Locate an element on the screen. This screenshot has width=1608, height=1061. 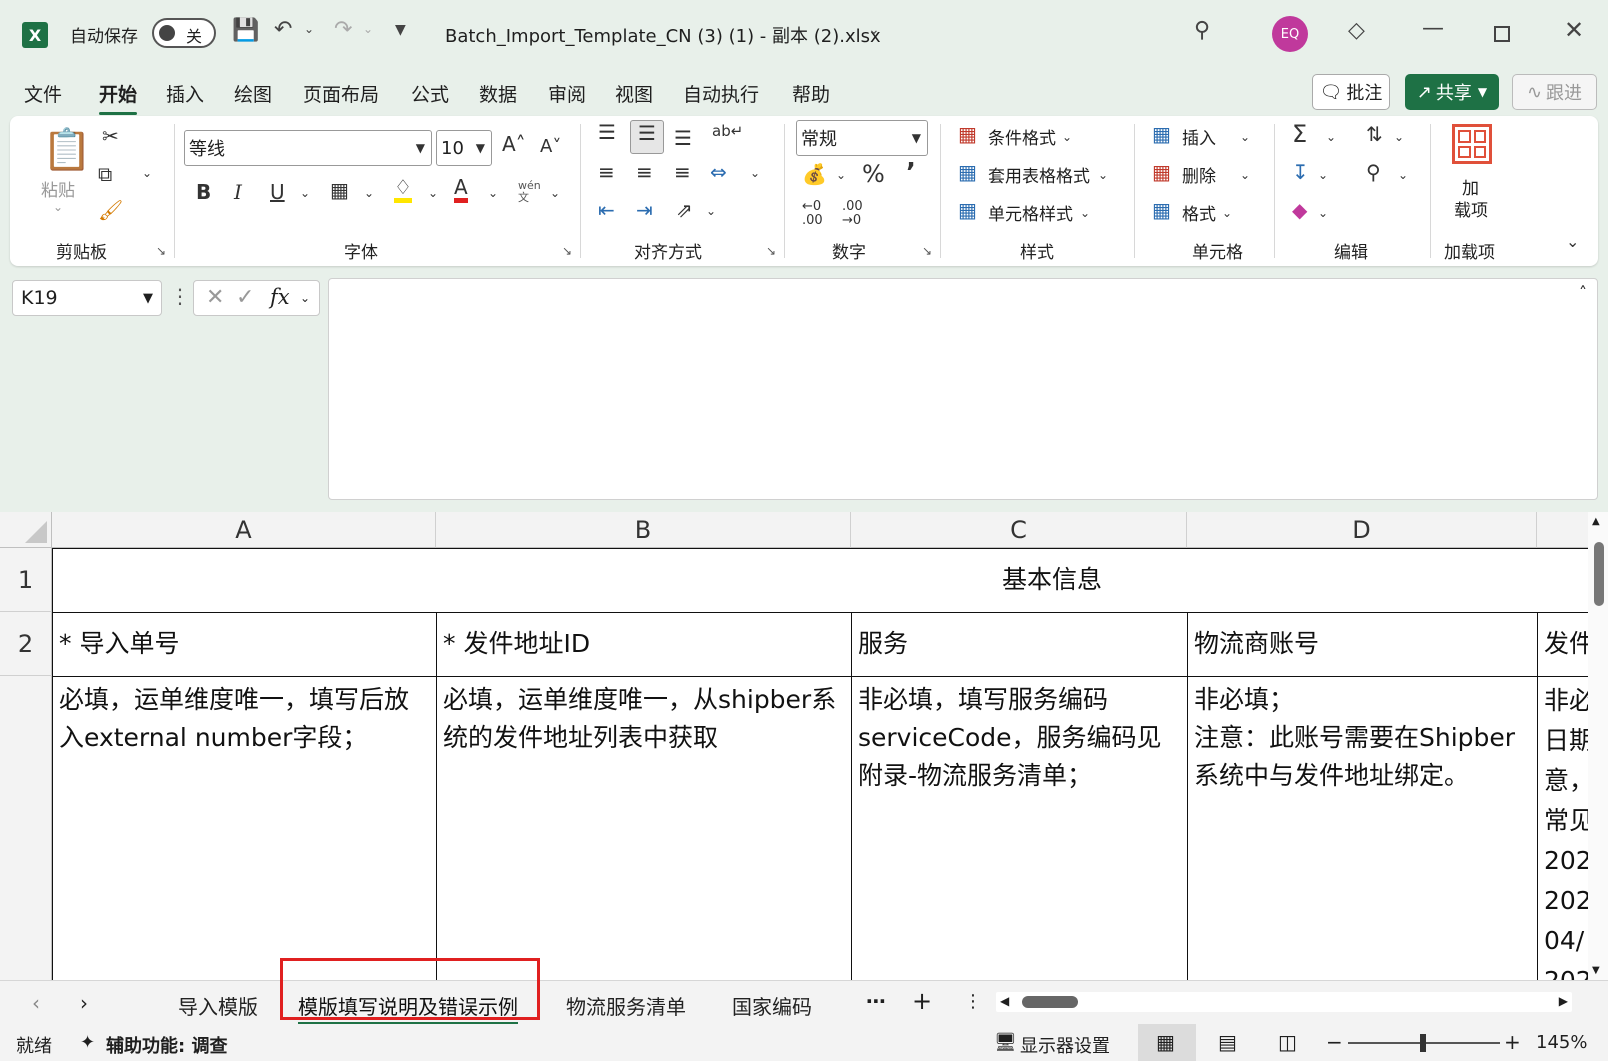
sheet-tab-country-codes: 国家编码 is located at coordinates (772, 1005).